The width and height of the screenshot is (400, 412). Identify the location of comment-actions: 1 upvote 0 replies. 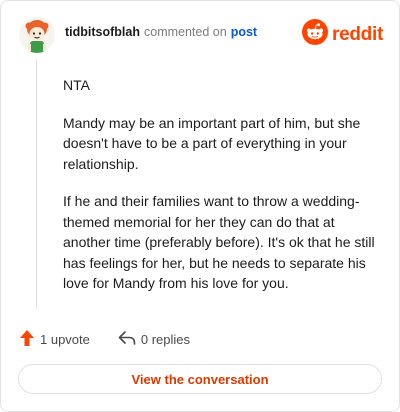
(104, 339).